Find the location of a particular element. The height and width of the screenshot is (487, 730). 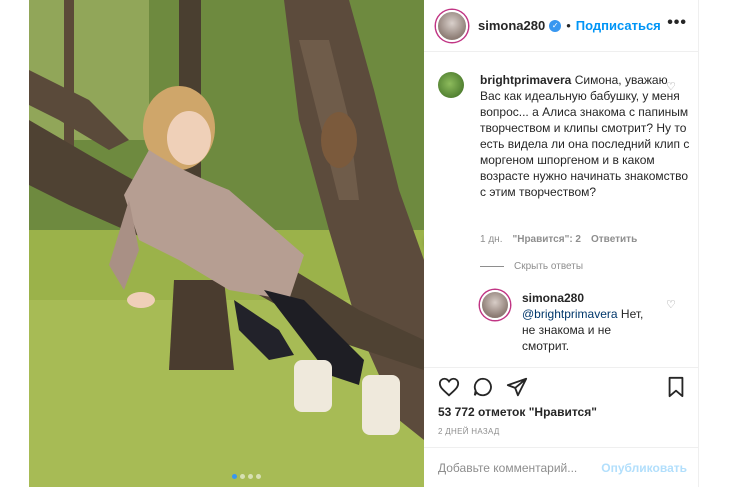

save-bookmark-icon is located at coordinates (676, 387).